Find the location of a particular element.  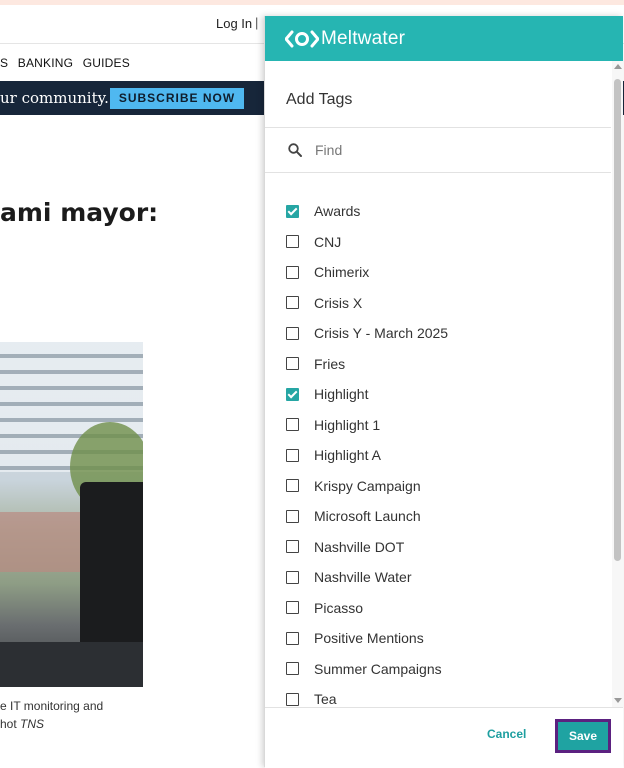

scrollbar-thumb is located at coordinates (617, 320).